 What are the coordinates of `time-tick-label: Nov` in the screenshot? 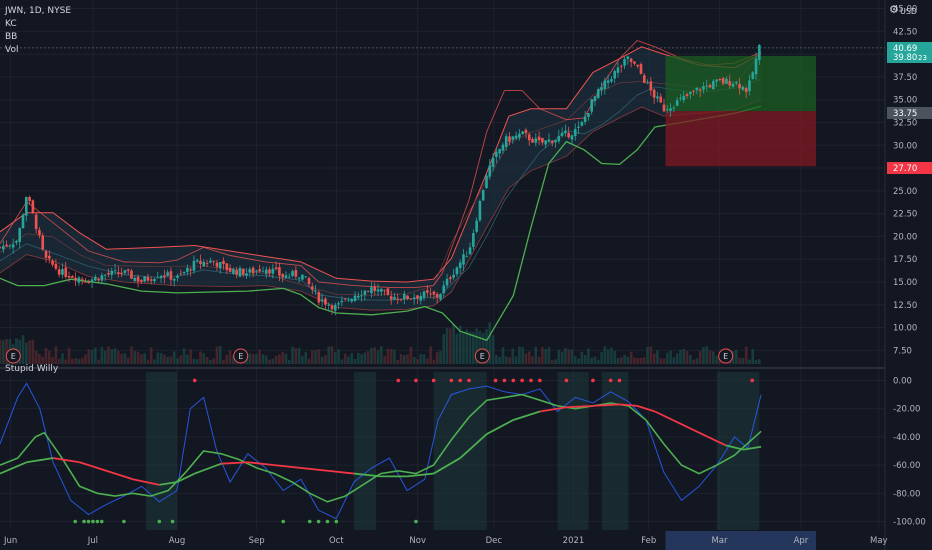 It's located at (417, 541).